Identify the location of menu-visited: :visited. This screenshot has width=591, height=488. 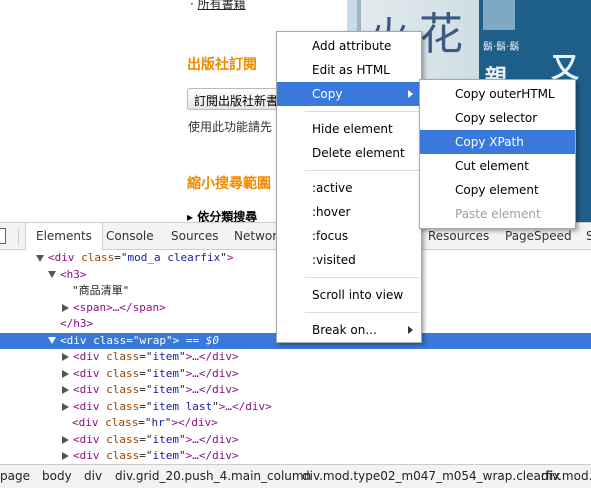
(349, 260).